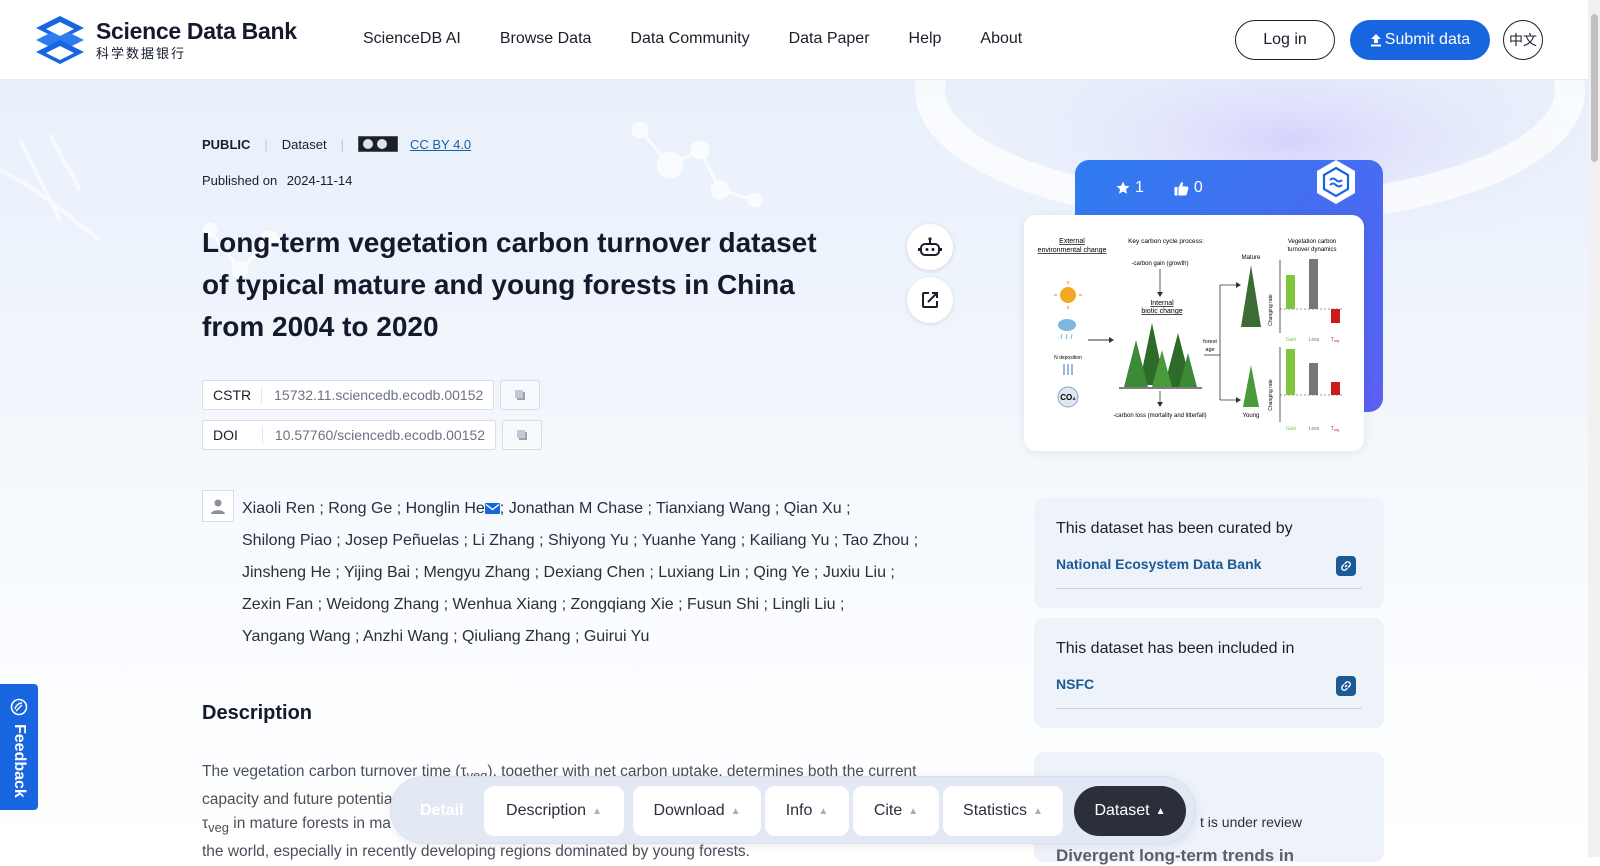  Describe the element at coordinates (930, 300) in the screenshot. I see `share-button` at that location.